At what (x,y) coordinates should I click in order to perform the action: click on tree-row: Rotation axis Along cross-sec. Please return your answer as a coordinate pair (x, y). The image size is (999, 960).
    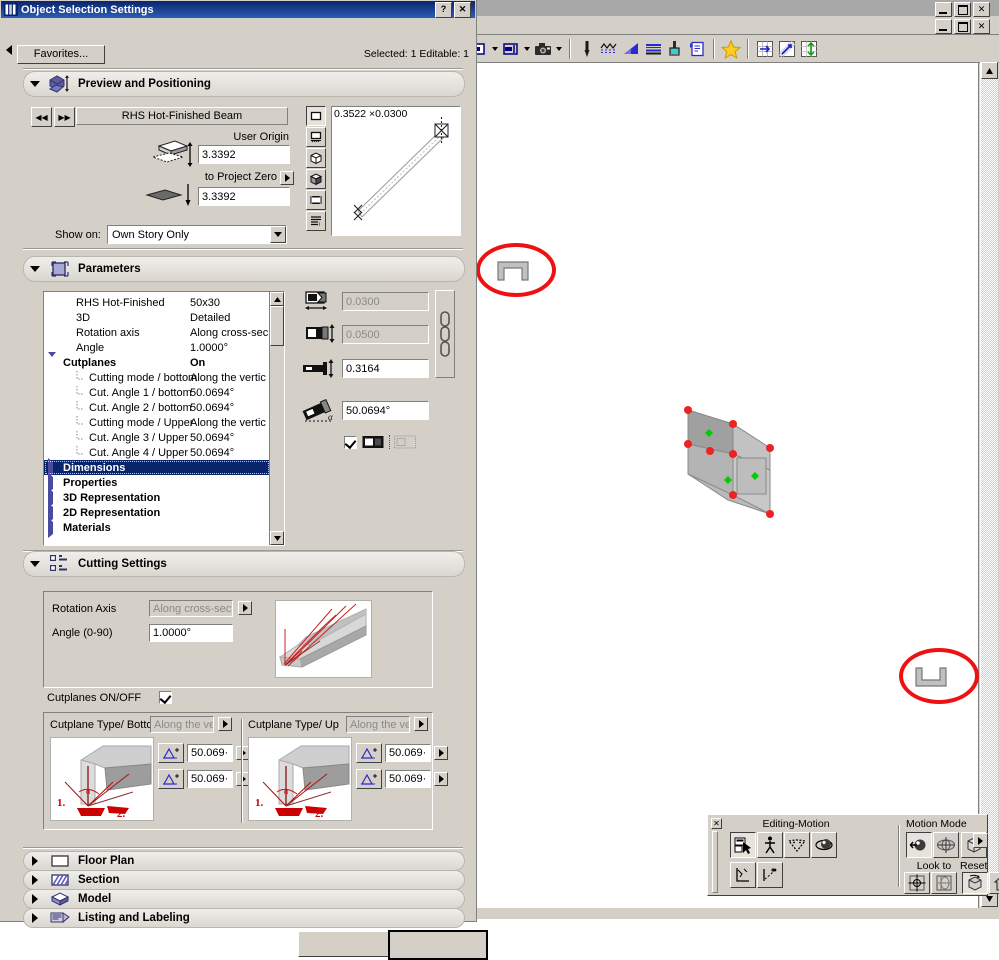
    Looking at the image, I should click on (157, 332).